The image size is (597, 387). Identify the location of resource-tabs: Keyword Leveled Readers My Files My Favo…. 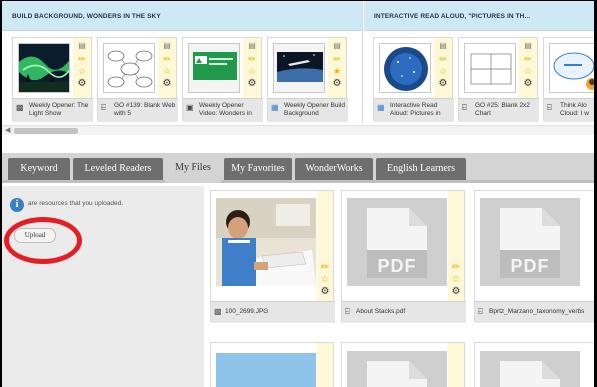
(298, 168).